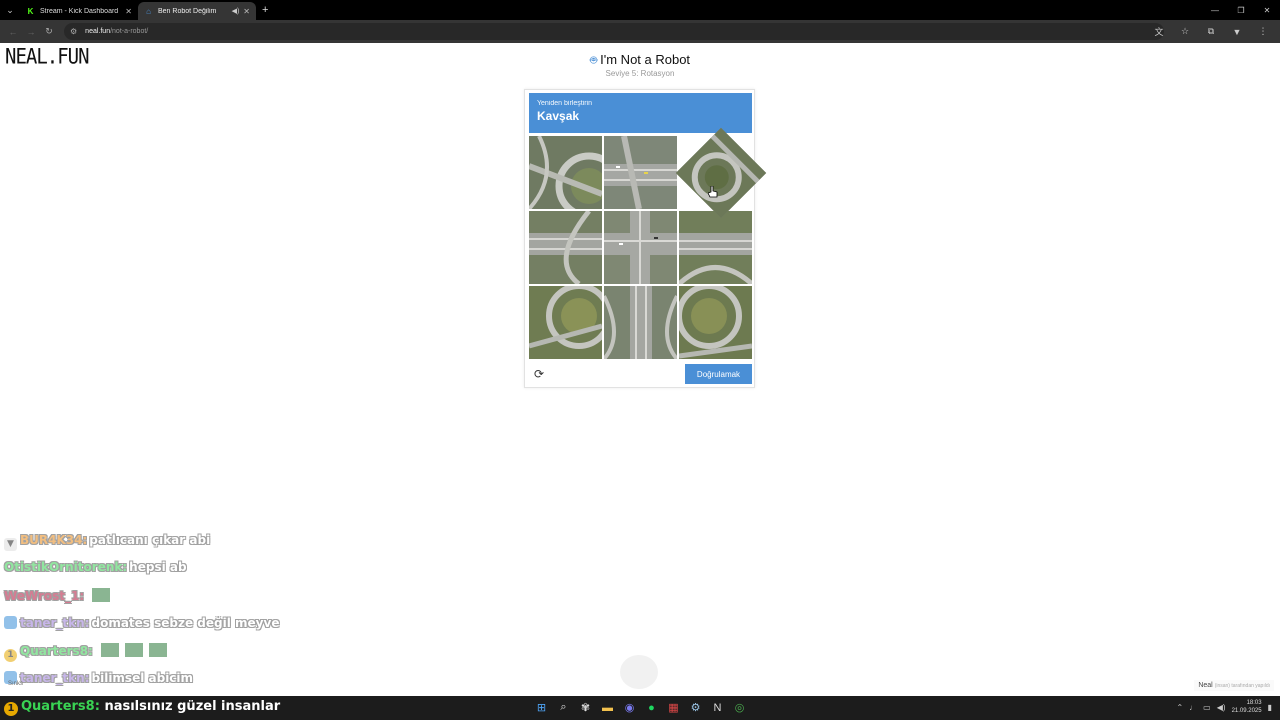  Describe the element at coordinates (98, 31) in the screenshot. I see `url-host: neal.fun` at that location.